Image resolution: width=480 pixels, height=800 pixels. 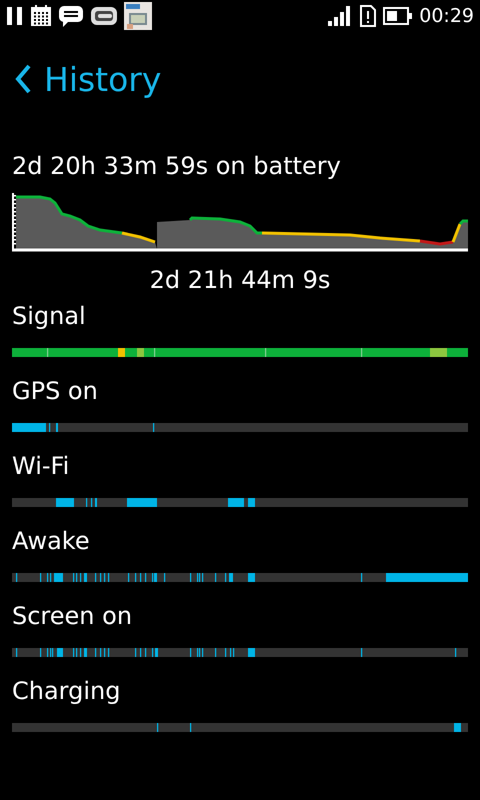 I want to click on sim-card-icon, so click(x=368, y=16).